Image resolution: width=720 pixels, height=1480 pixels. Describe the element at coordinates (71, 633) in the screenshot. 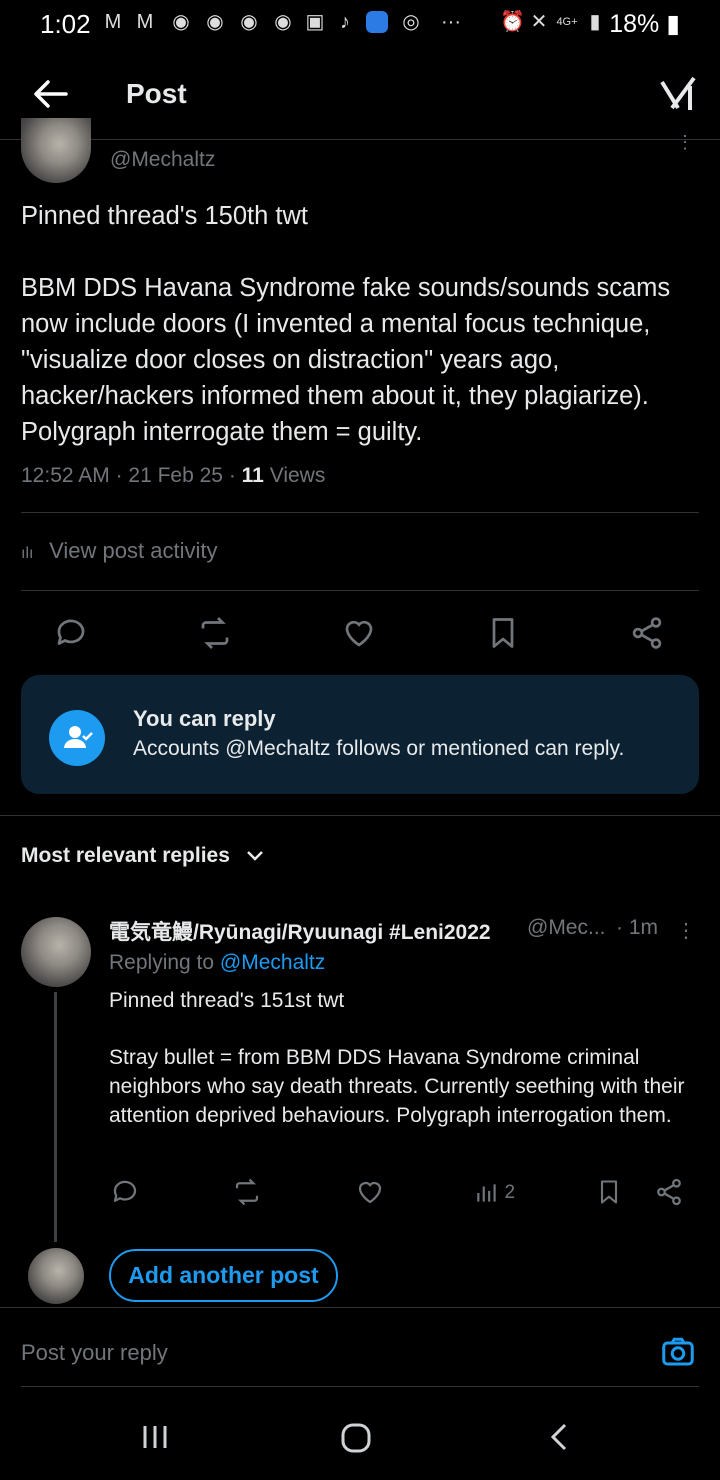

I see `reply-icon` at that location.